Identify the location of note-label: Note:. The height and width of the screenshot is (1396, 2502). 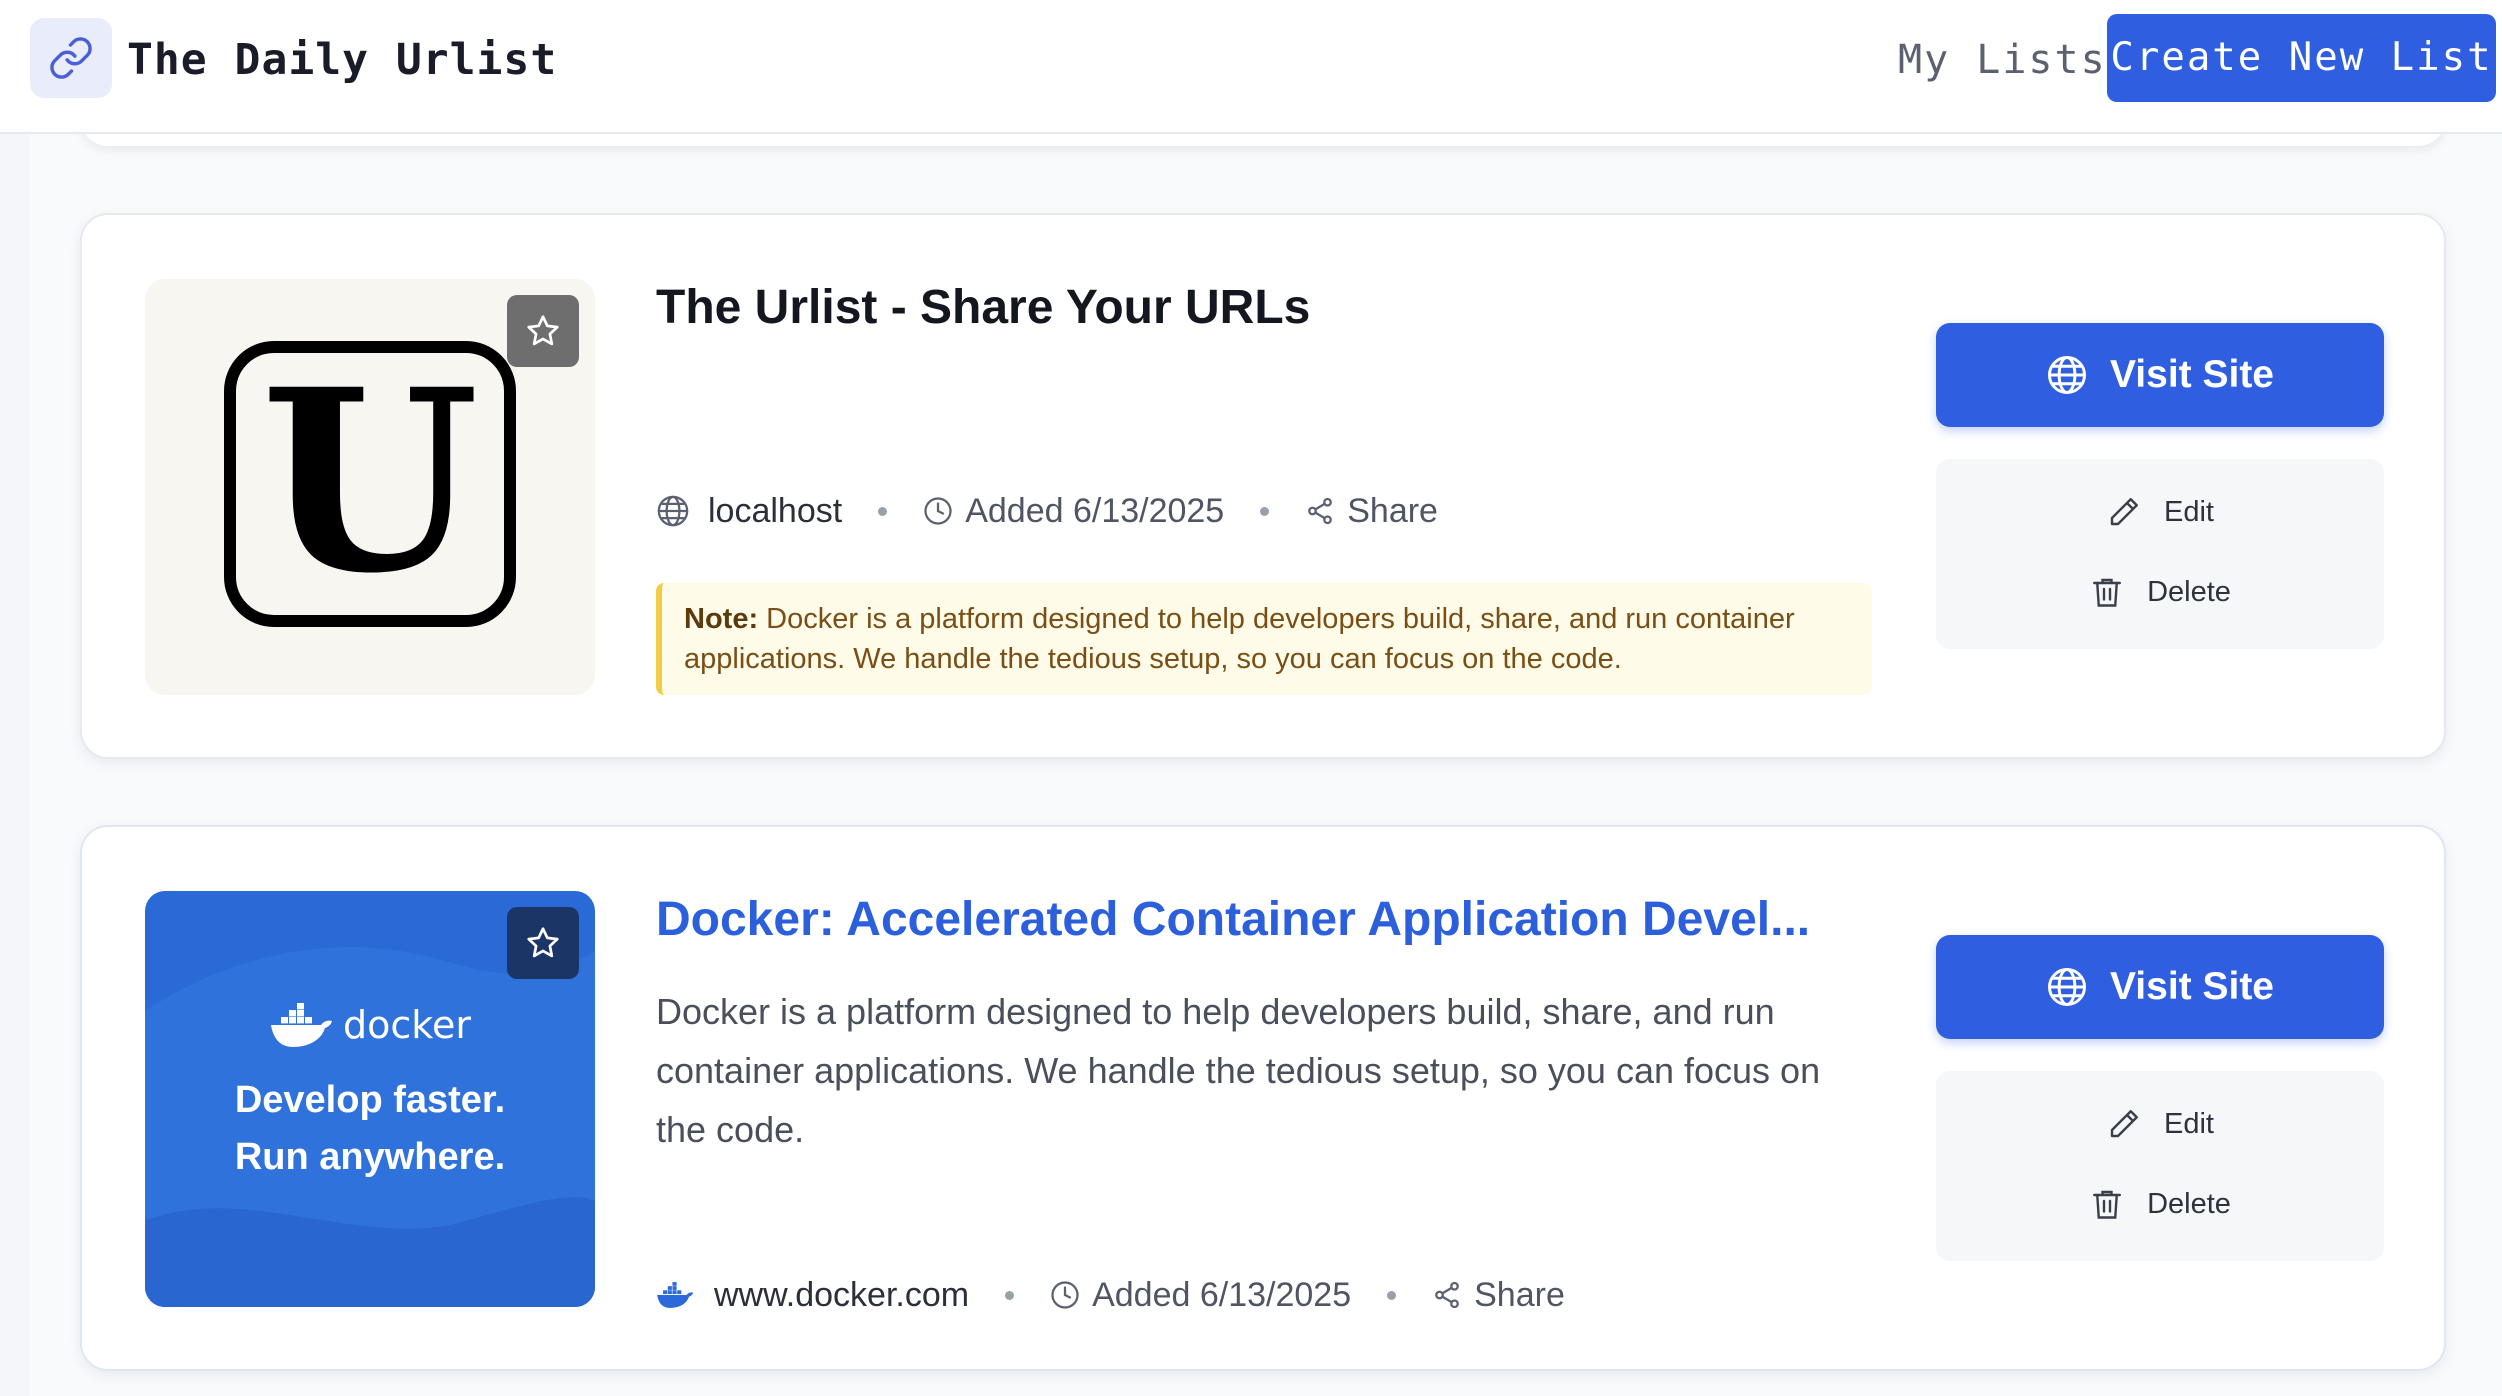
(721, 619).